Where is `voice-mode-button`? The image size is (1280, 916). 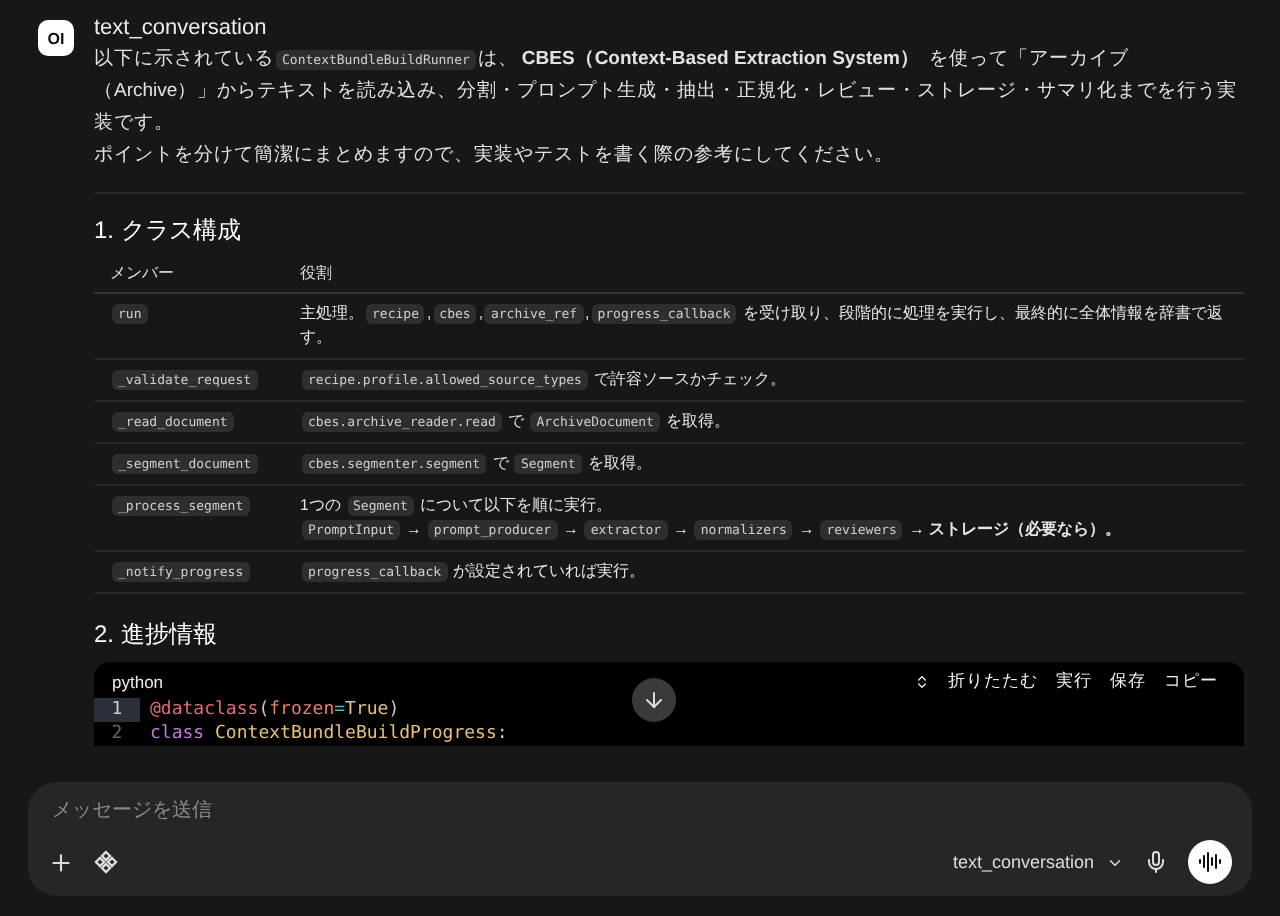 voice-mode-button is located at coordinates (1210, 862).